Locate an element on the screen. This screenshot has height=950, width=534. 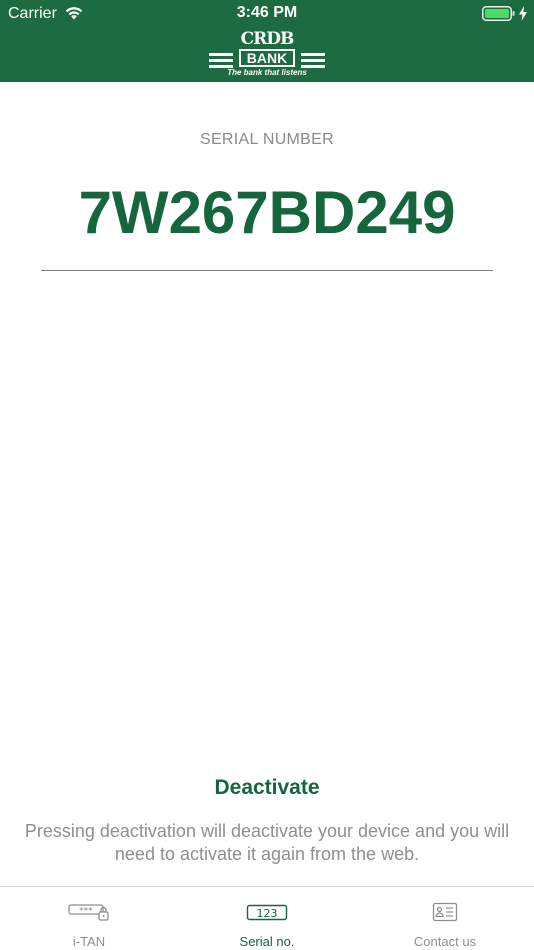
battery-icon is located at coordinates (498, 13).